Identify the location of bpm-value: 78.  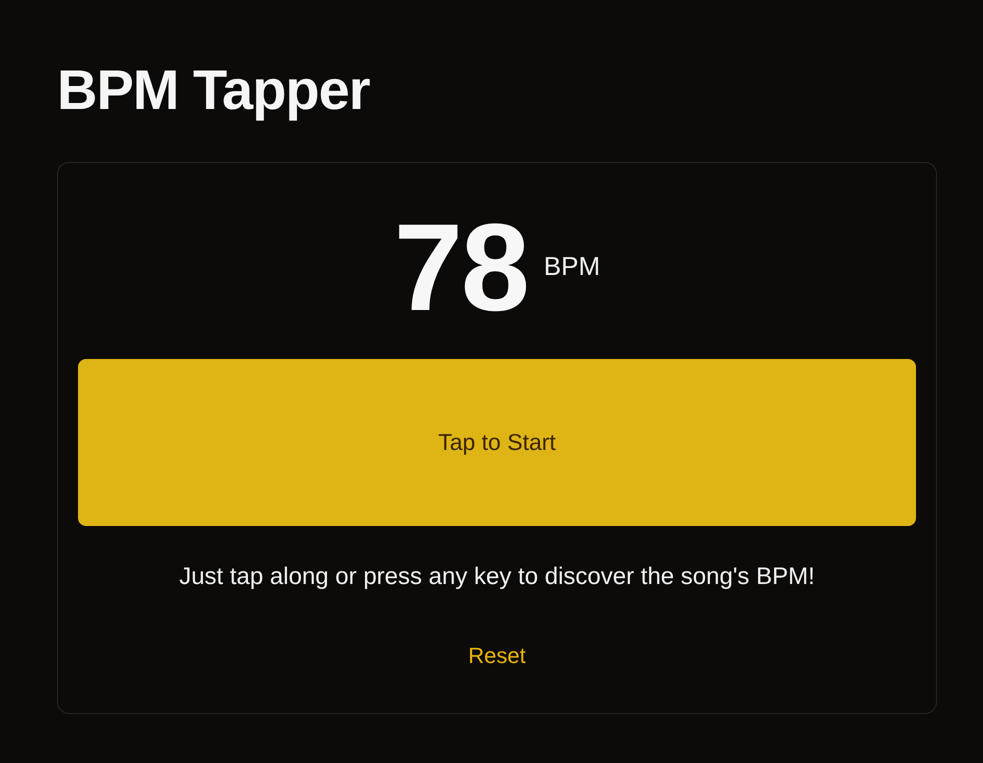
(461, 268).